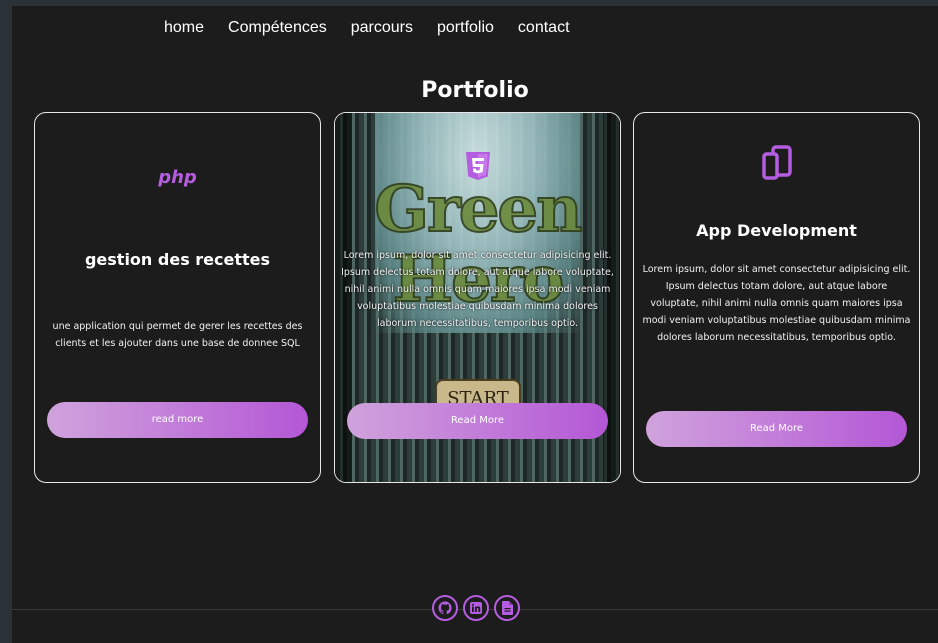 The width and height of the screenshot is (938, 643). Describe the element at coordinates (544, 28) in the screenshot. I see `nav-contact-link: contact` at that location.